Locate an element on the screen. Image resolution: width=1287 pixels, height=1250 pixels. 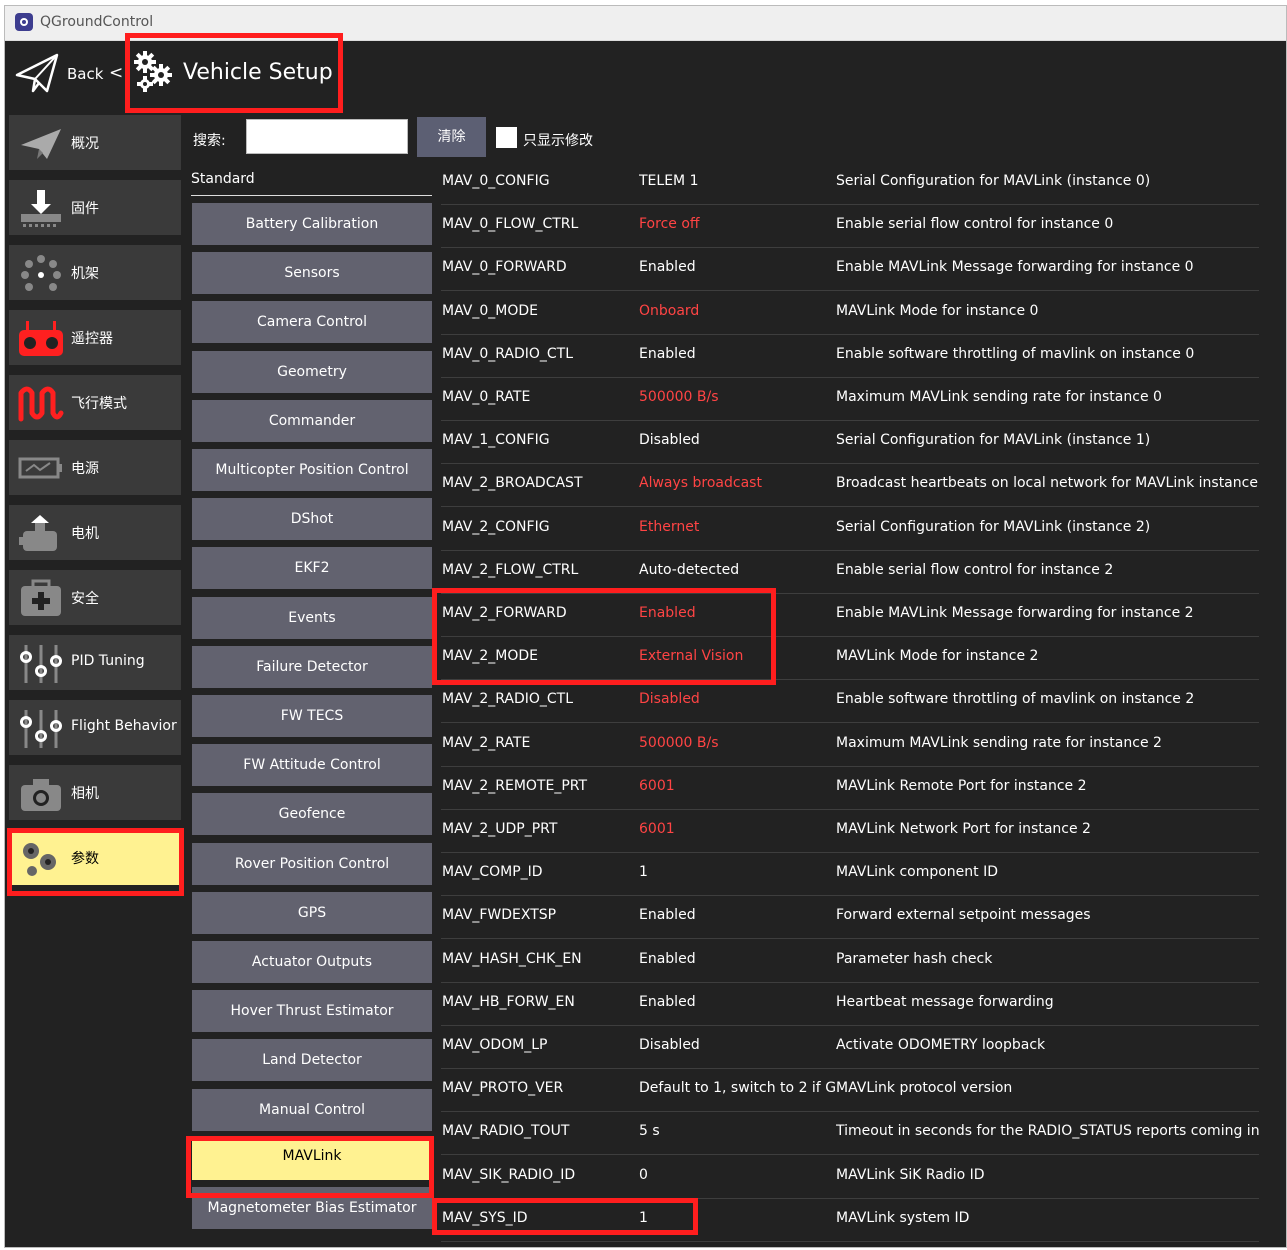
group-button-17: Hover Thrust Estimator is located at coordinates (312, 1011).